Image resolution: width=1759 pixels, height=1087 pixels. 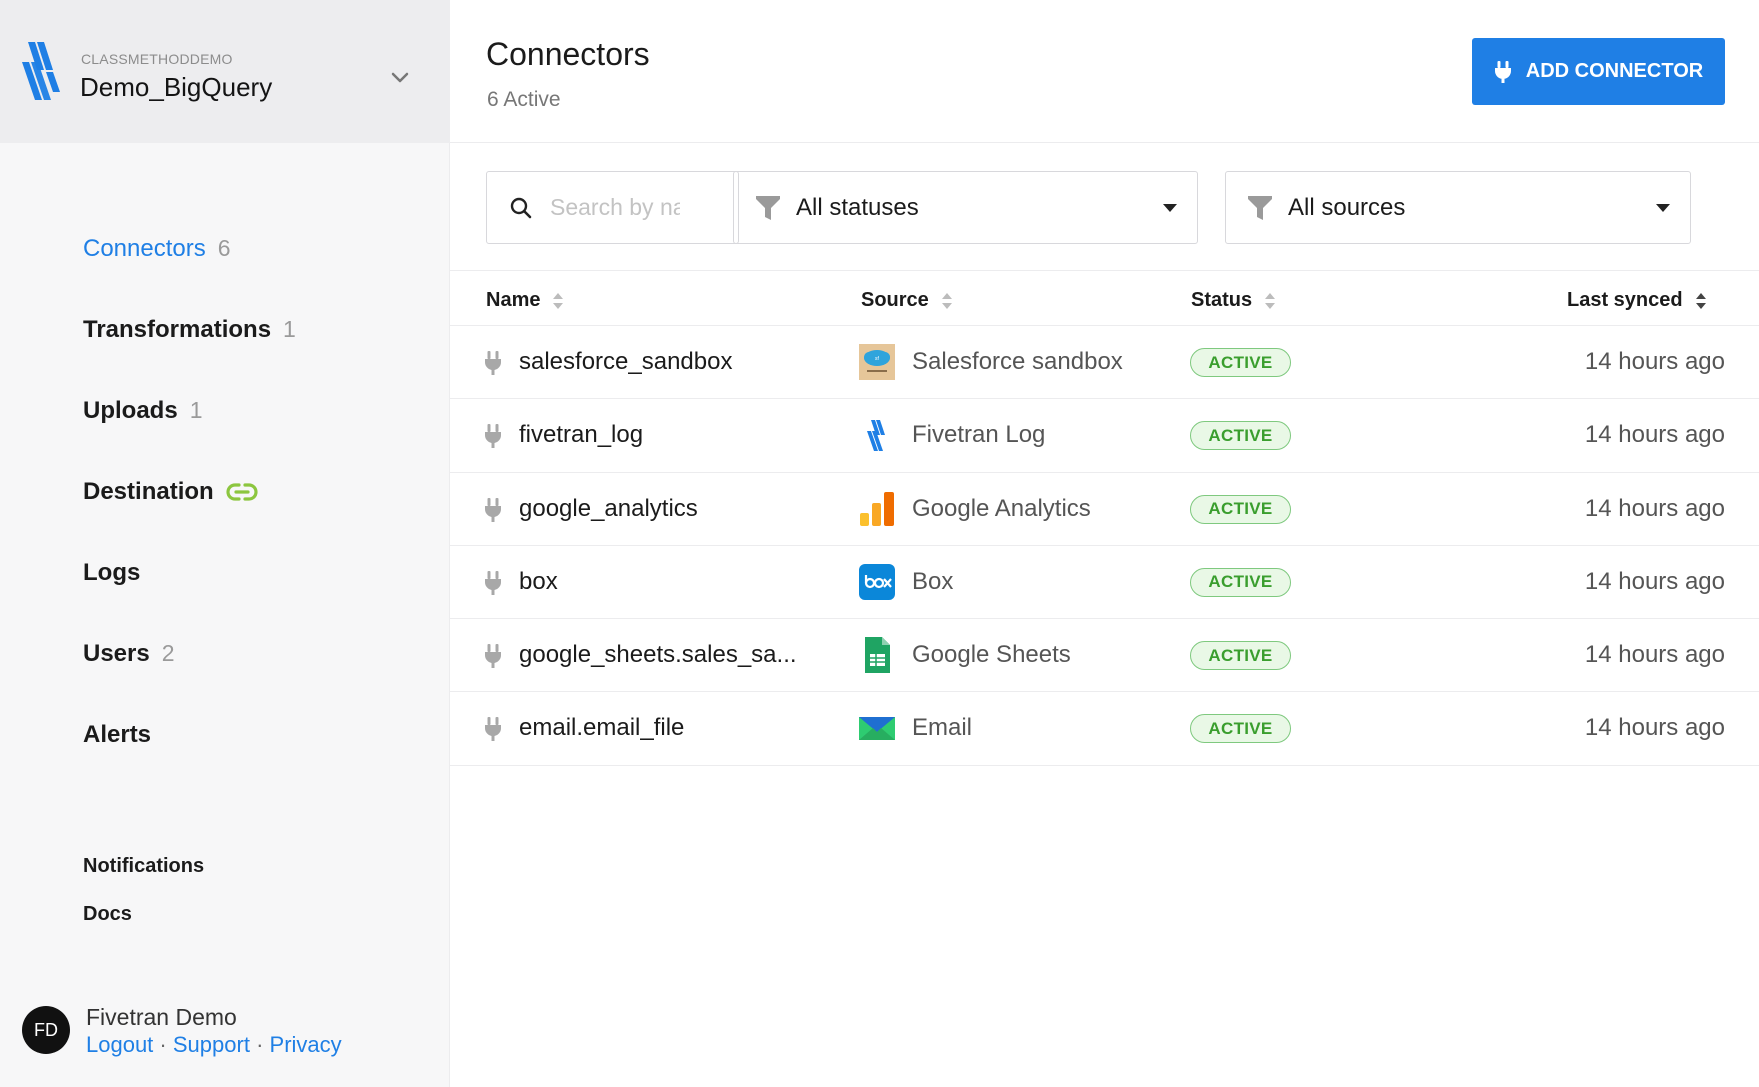 I want to click on source-filter-select: All sources, so click(x=1458, y=207).